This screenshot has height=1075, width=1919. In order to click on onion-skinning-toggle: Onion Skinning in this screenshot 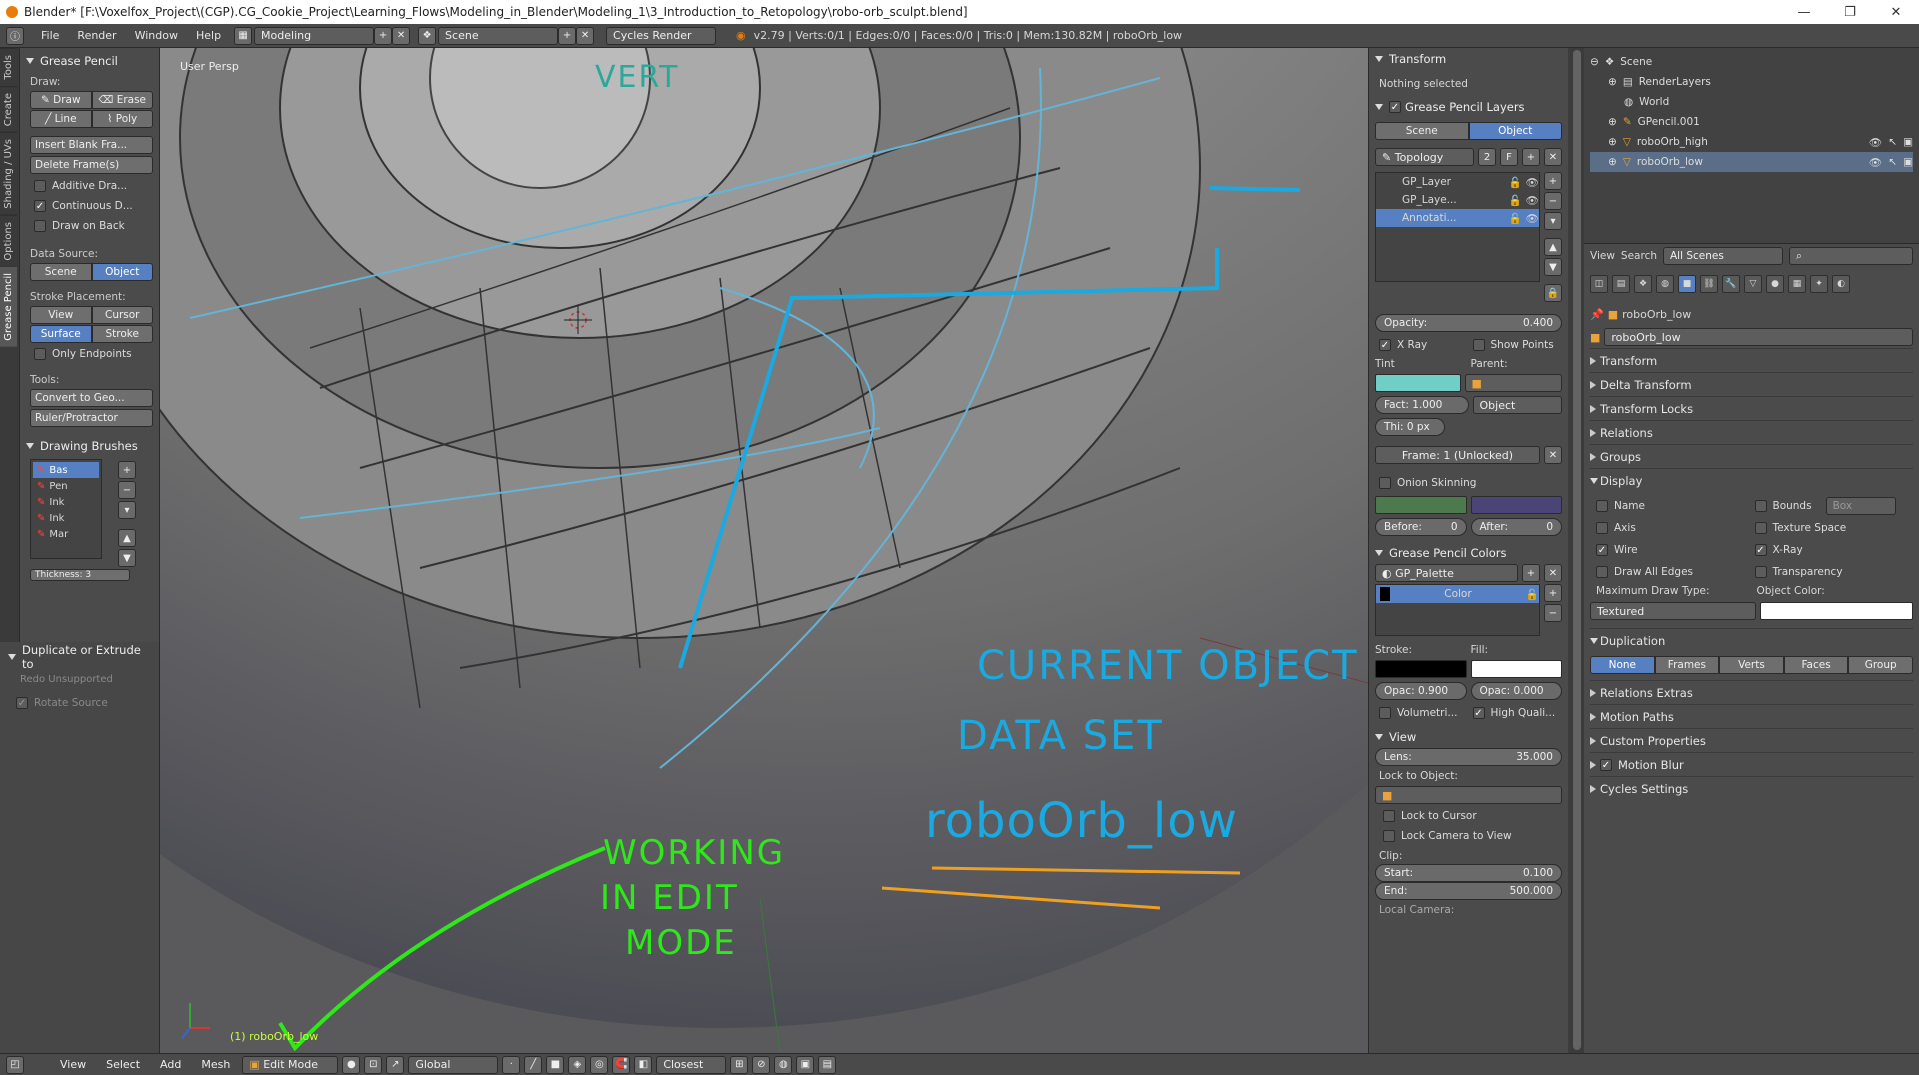, I will do `click(1470, 483)`.